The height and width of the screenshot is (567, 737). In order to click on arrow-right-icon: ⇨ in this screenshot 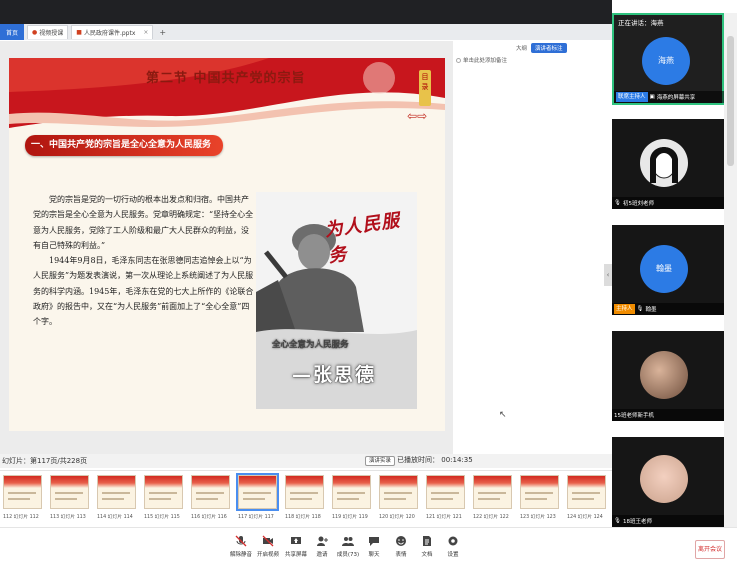, I will do `click(422, 116)`.